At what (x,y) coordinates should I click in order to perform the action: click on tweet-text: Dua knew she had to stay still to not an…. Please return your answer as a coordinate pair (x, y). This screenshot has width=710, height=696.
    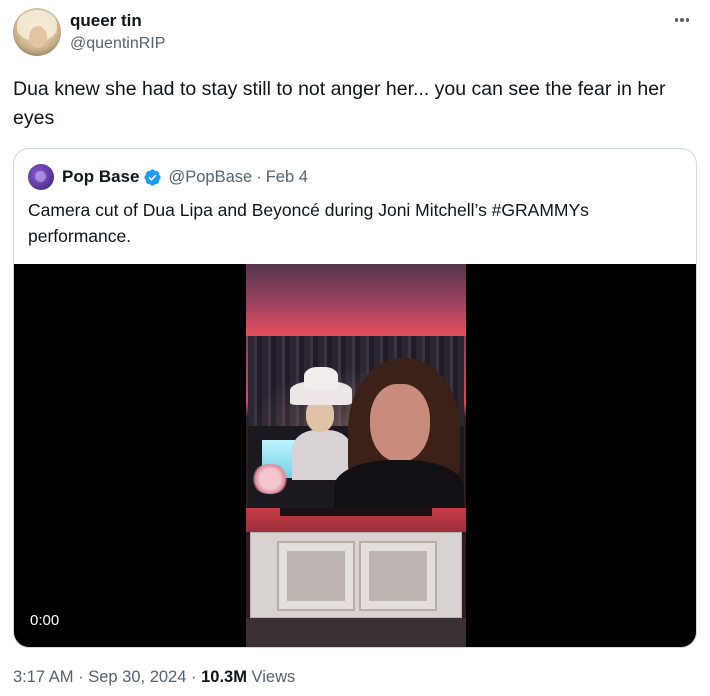
    Looking at the image, I should click on (339, 103).